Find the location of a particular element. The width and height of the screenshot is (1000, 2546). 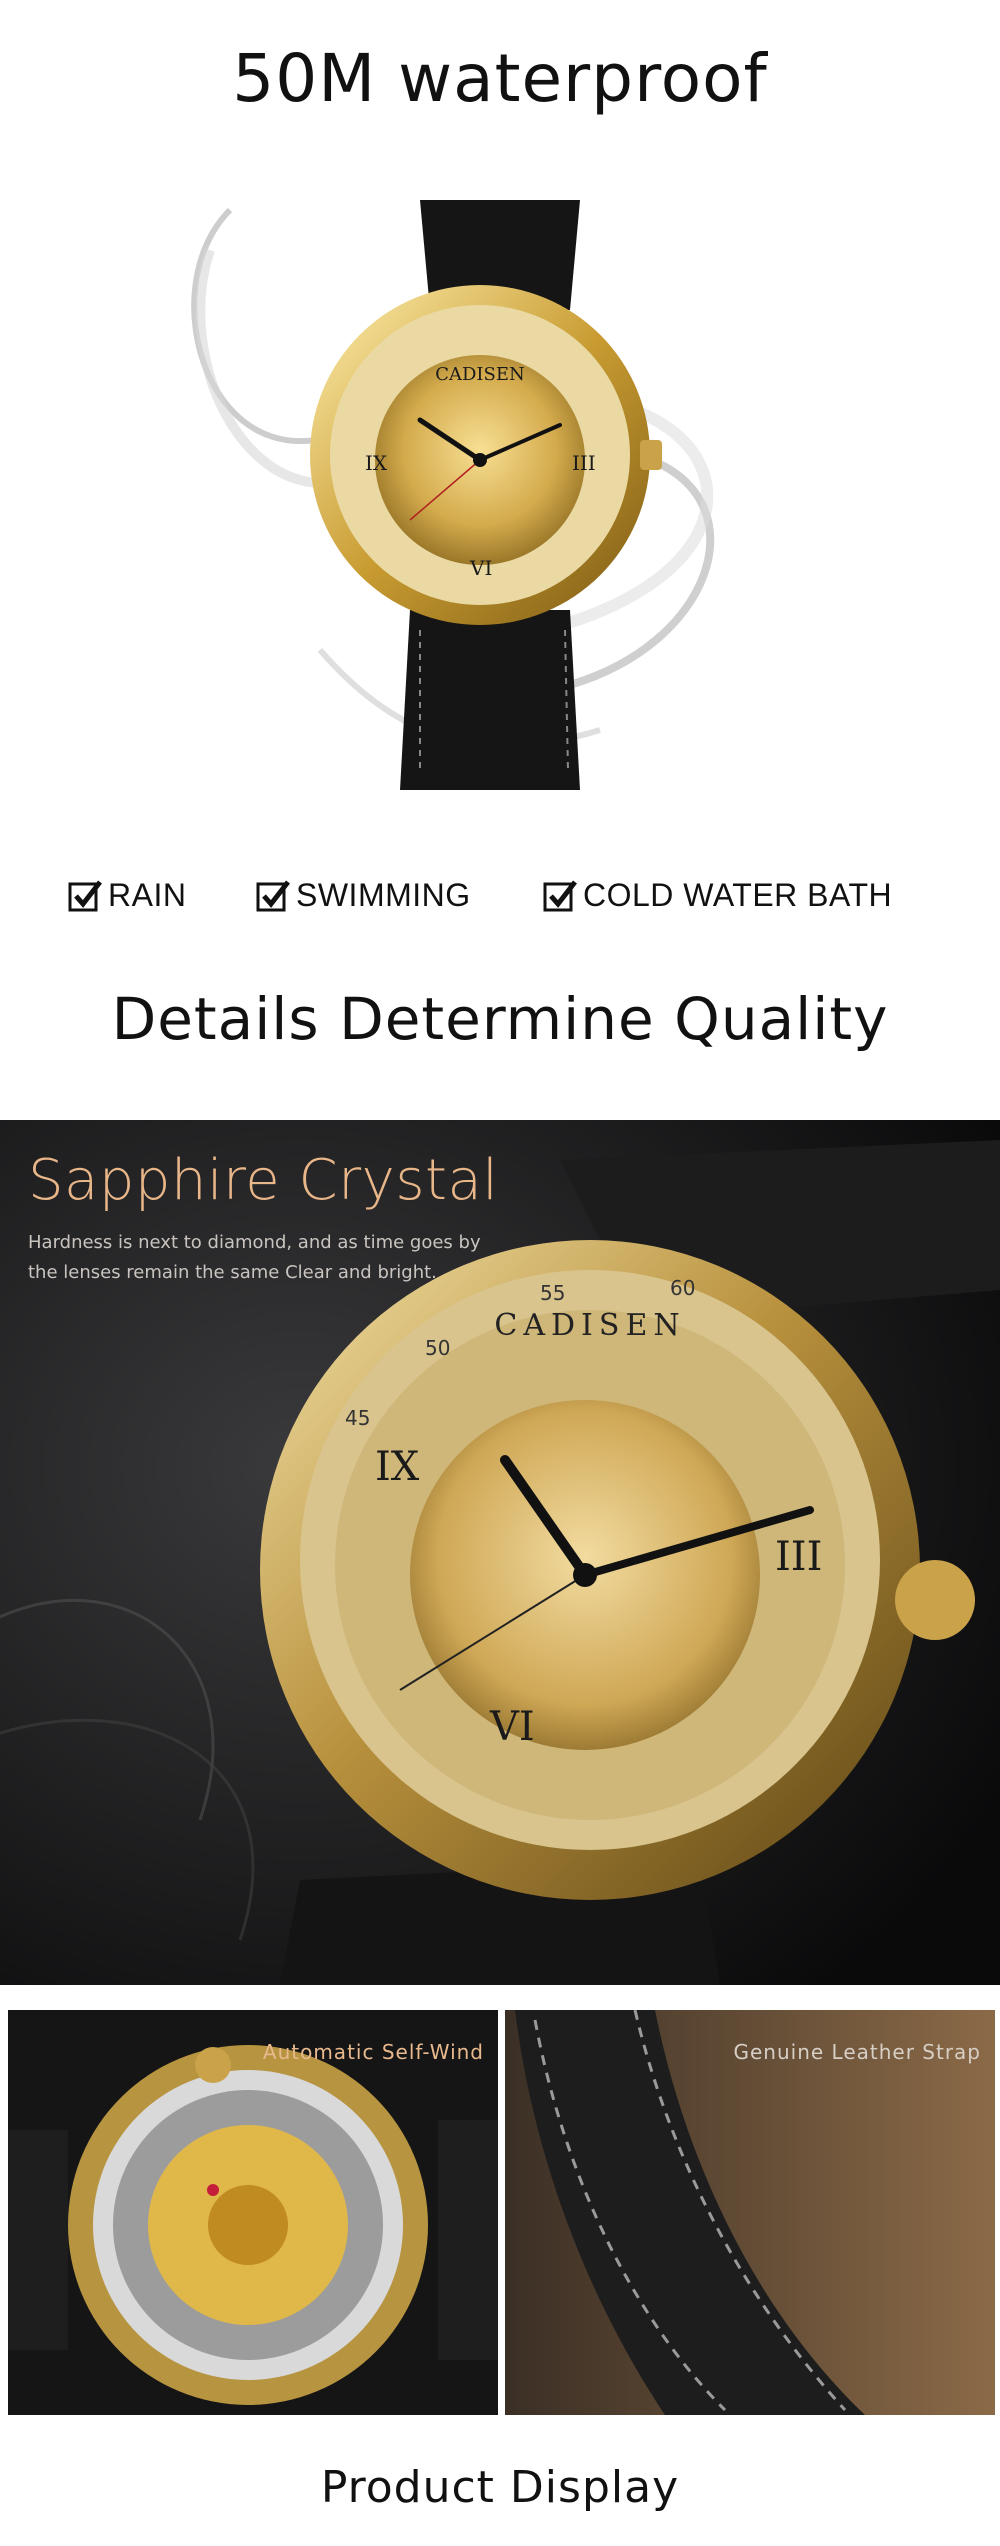

leather-strap-label: Genuine Leather Strap is located at coordinates (857, 2052).